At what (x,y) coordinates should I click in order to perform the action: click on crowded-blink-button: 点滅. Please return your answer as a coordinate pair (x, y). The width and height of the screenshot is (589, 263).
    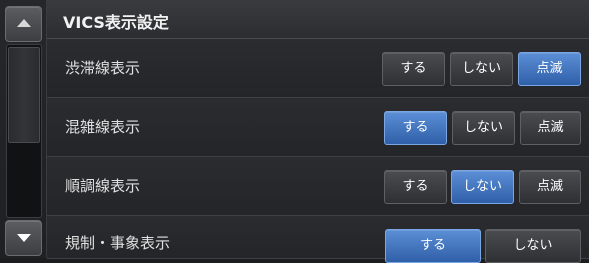
    Looking at the image, I should click on (550, 128).